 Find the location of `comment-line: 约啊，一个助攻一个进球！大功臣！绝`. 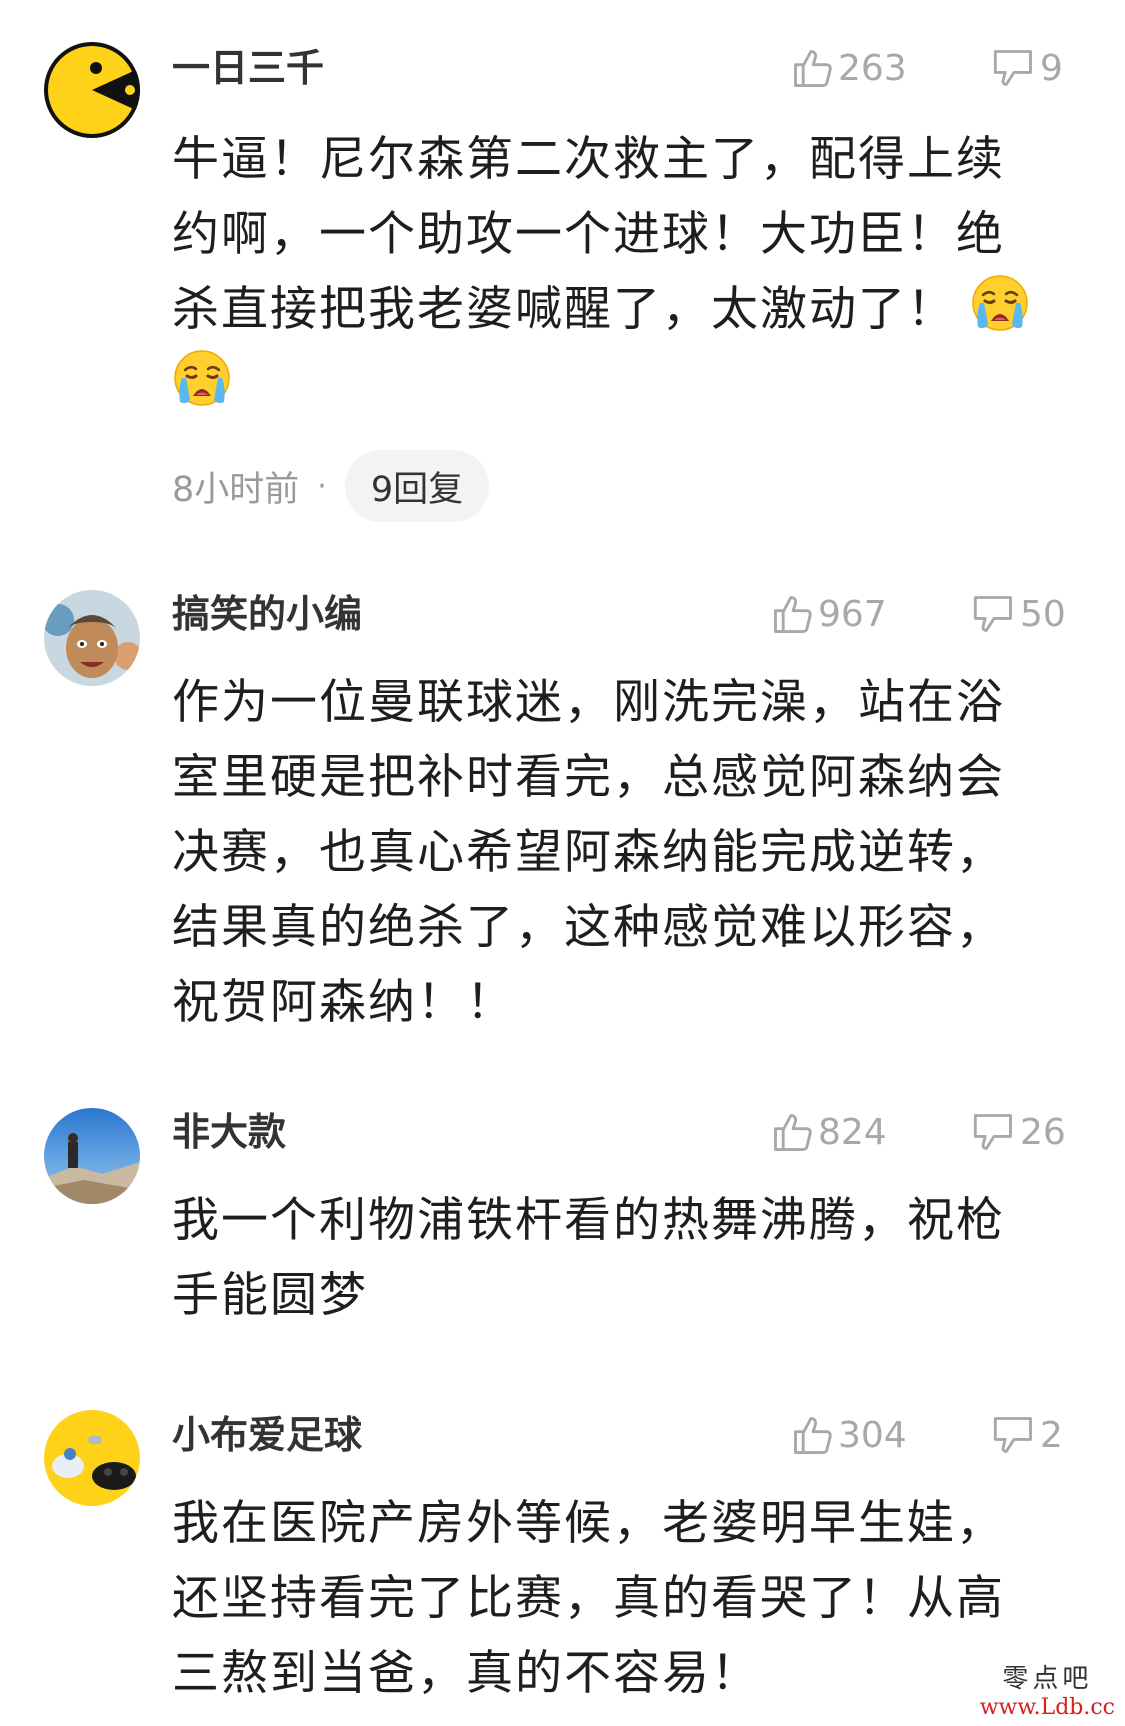

comment-line: 约啊，一个助攻一个进球！大功臣！绝 is located at coordinates (588, 234).